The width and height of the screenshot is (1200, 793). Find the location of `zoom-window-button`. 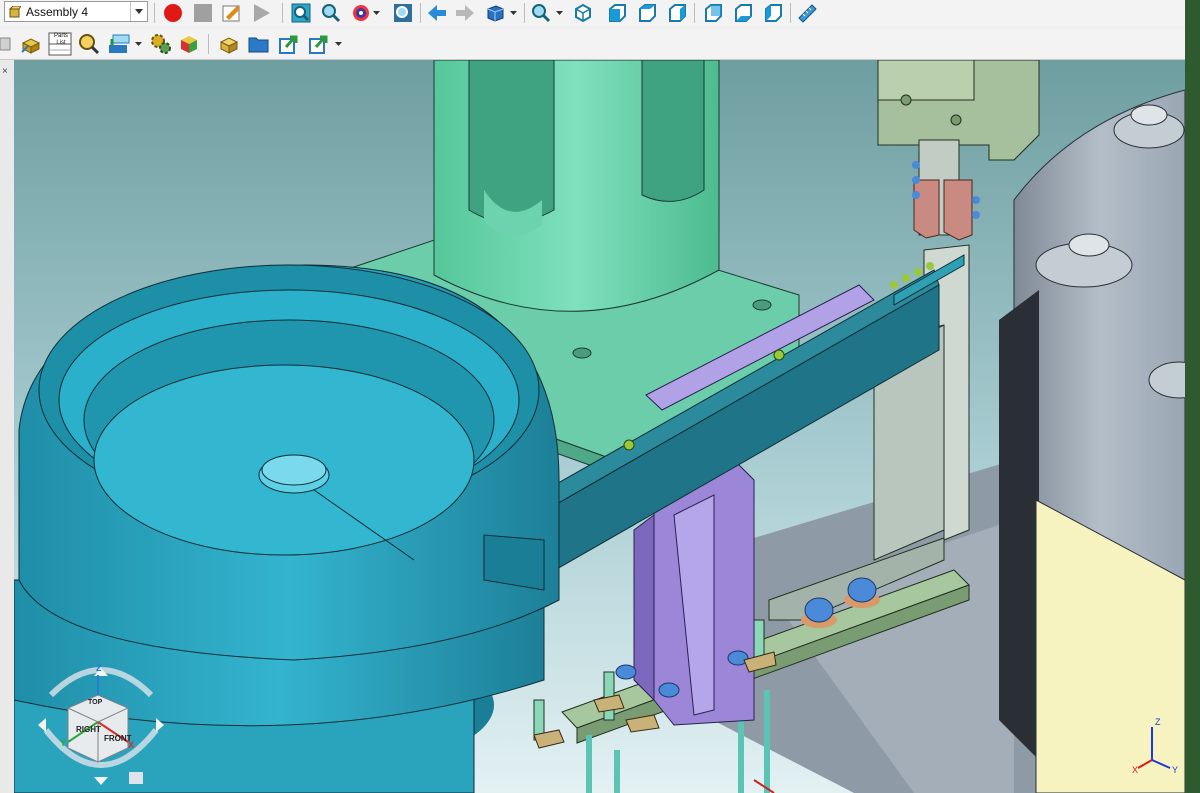

zoom-window-button is located at coordinates (301, 13).